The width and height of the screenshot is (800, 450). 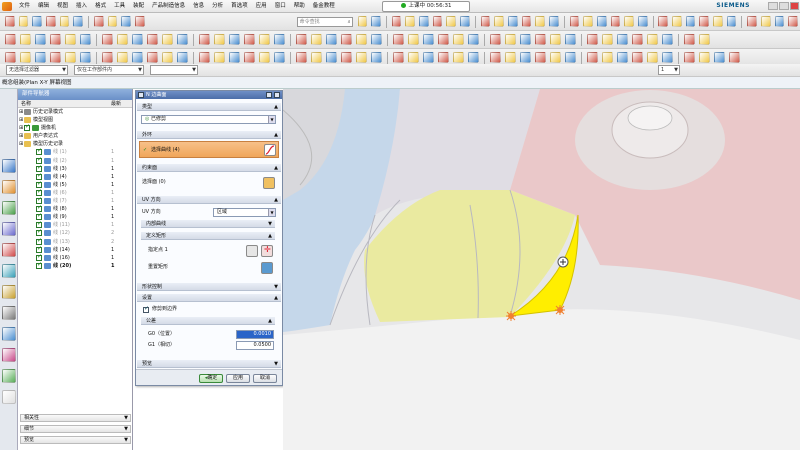 I want to click on dialog-menu-icon, so click(x=141, y=95).